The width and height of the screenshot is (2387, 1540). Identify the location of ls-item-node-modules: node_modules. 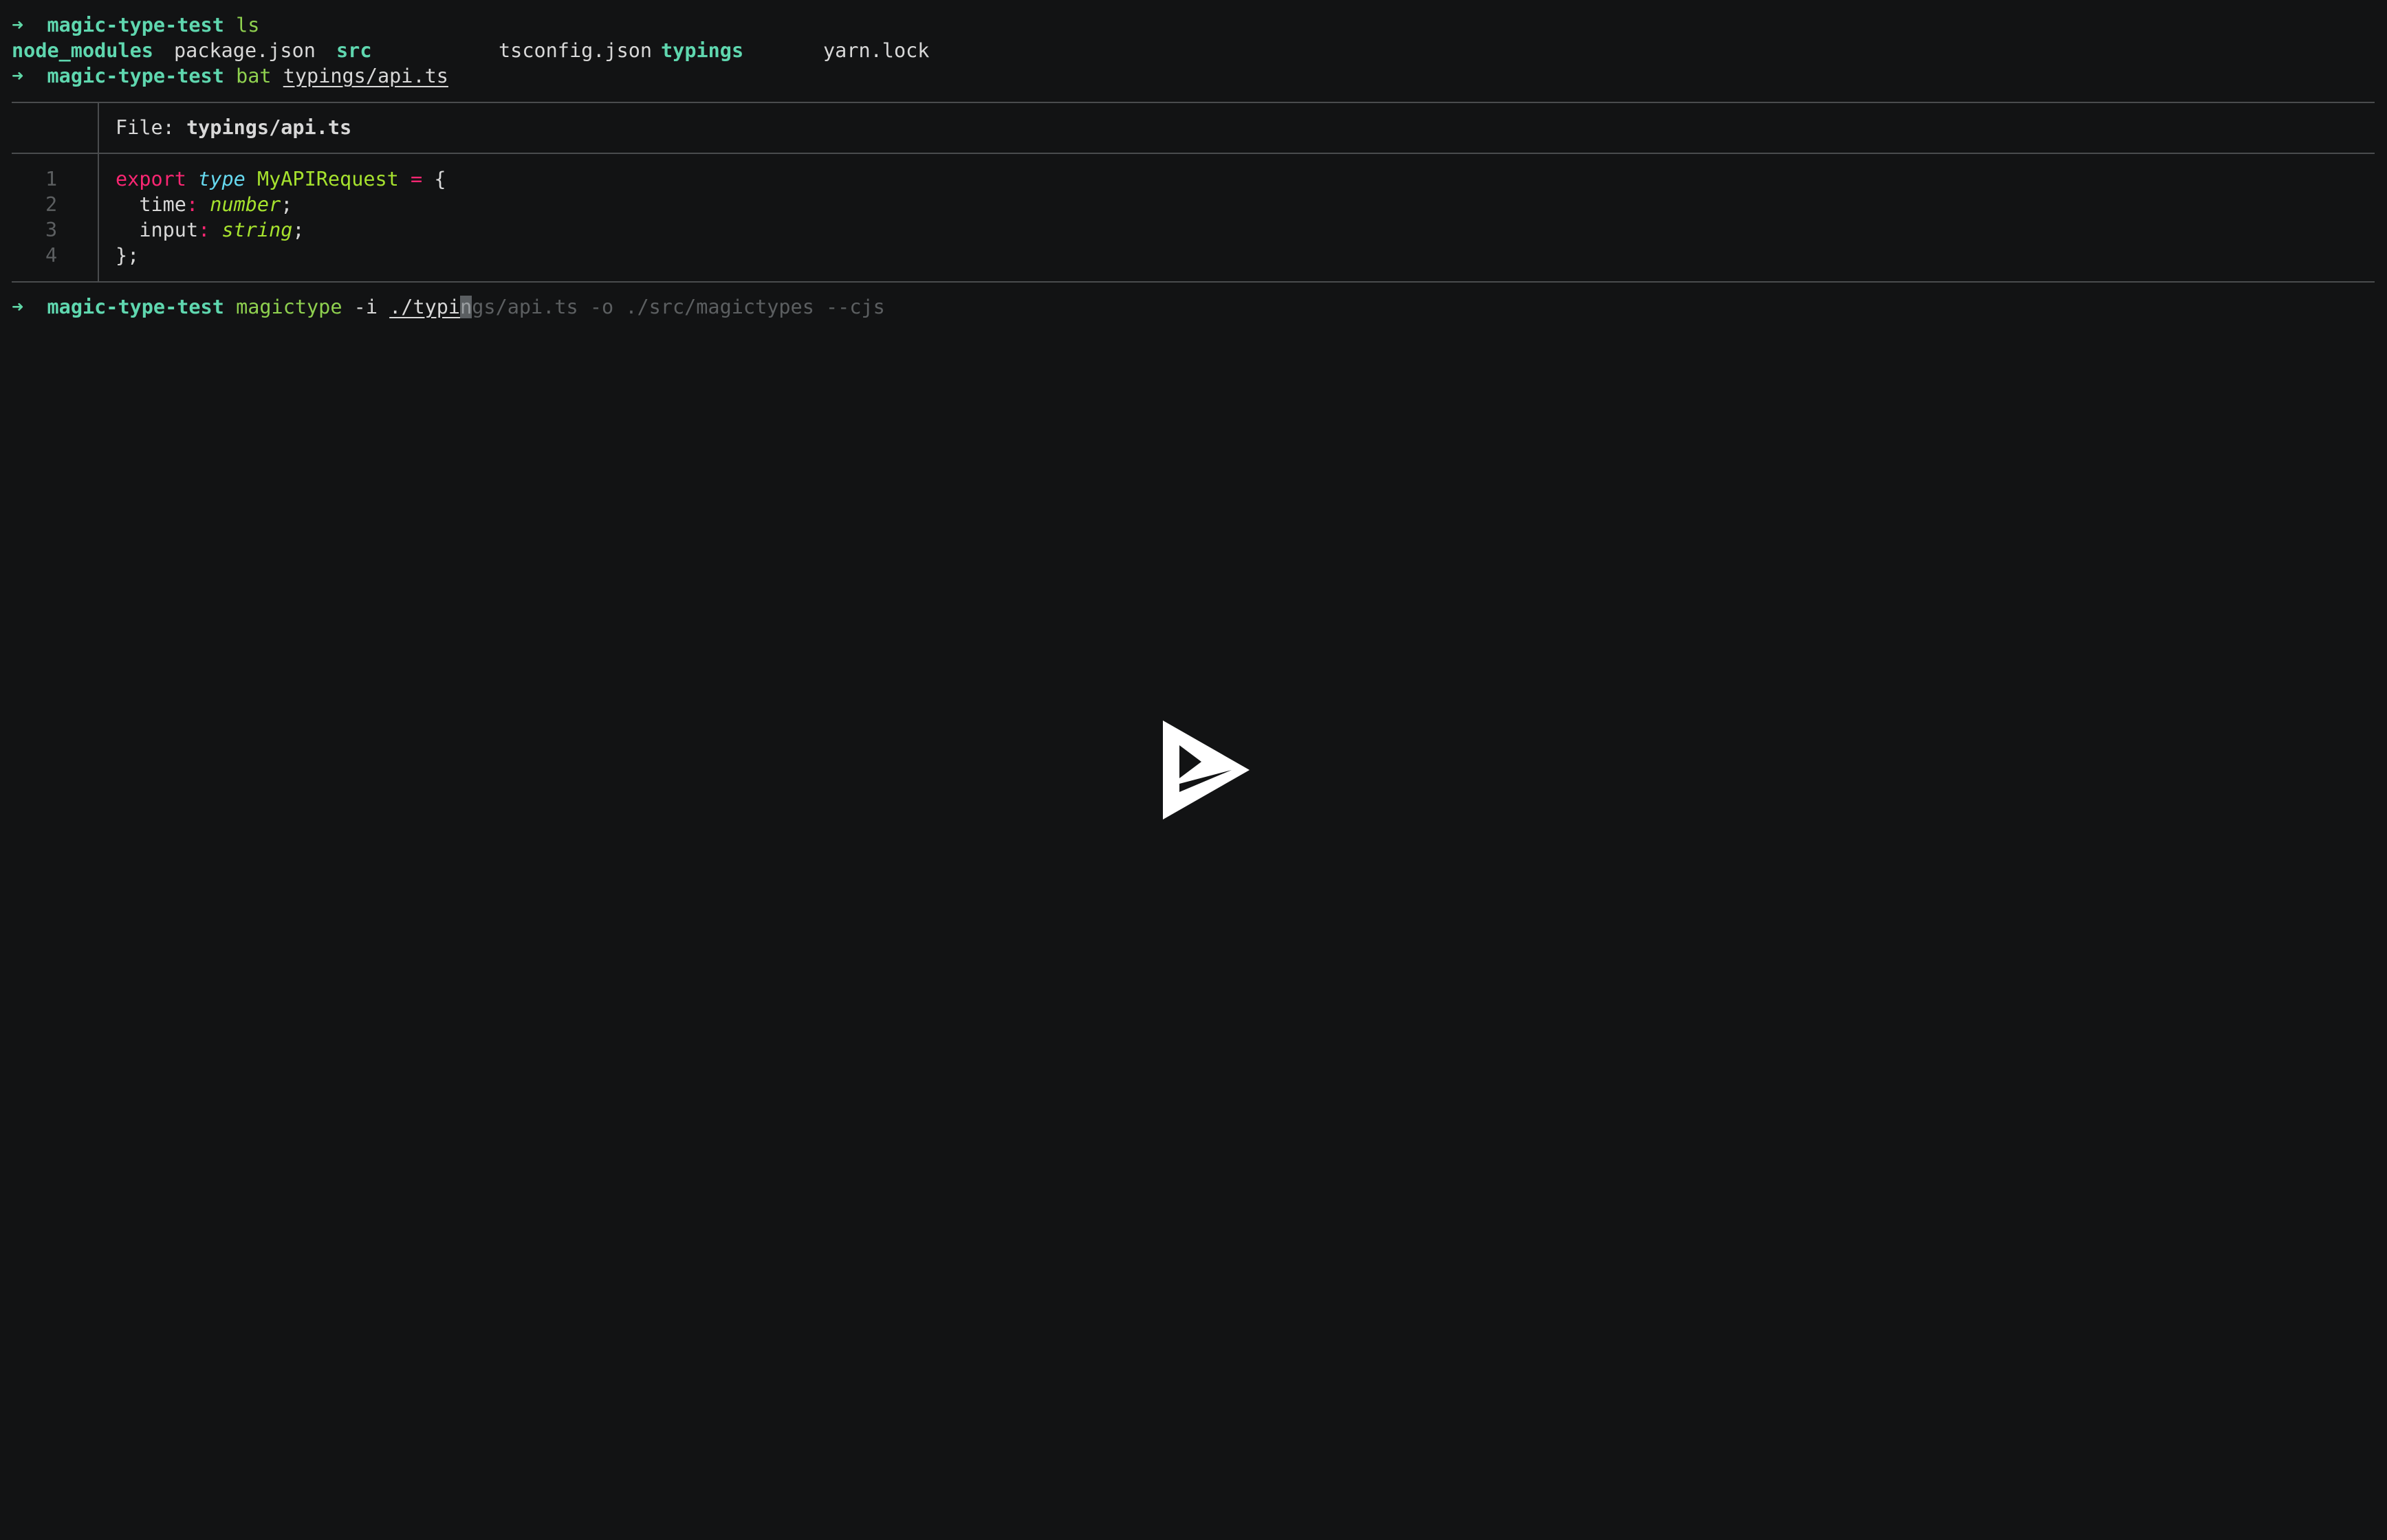
(82, 50).